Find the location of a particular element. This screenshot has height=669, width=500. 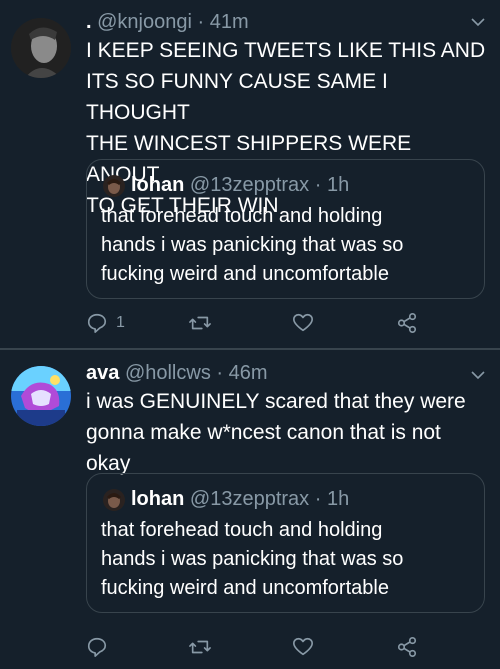

reply-button is located at coordinates (101, 647).